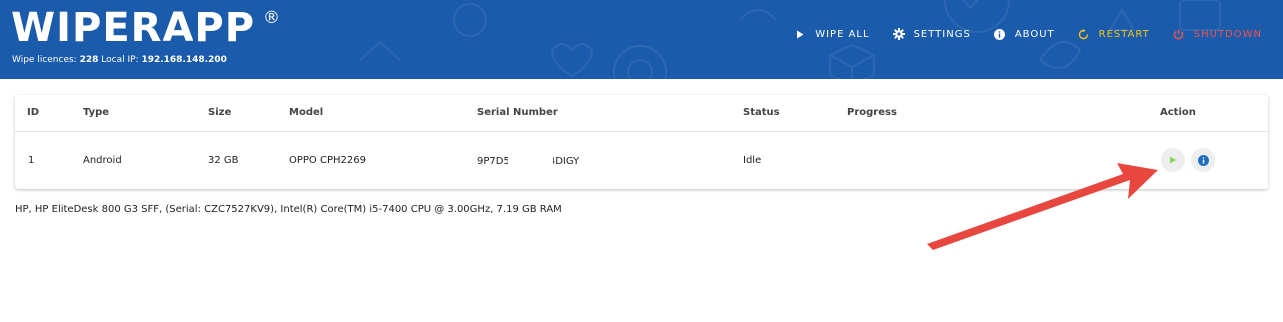 This screenshot has height=322, width=1283. Describe the element at coordinates (752, 160) in the screenshot. I see `cell-status: Idle` at that location.